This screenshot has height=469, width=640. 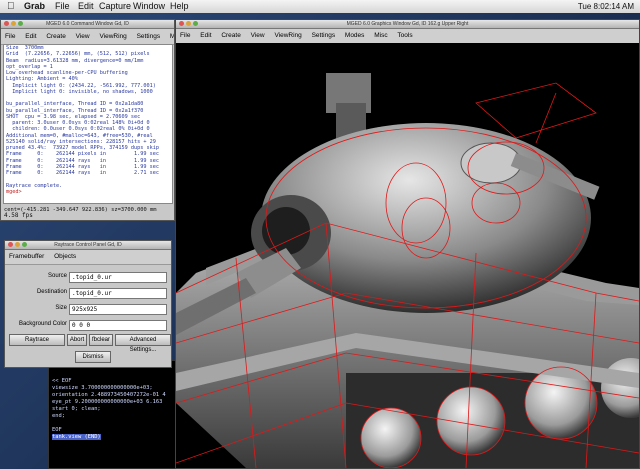 What do you see at coordinates (185, 35) in the screenshot?
I see `gfx-menu-file: File` at bounding box center [185, 35].